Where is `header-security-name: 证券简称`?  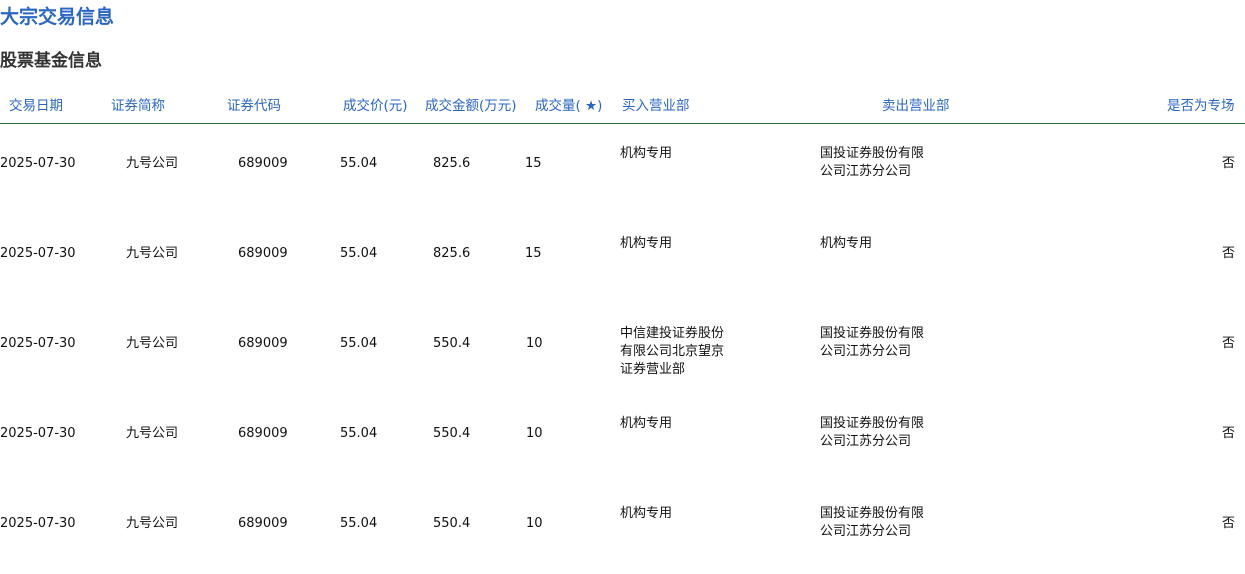 header-security-name: 证券简称 is located at coordinates (138, 106).